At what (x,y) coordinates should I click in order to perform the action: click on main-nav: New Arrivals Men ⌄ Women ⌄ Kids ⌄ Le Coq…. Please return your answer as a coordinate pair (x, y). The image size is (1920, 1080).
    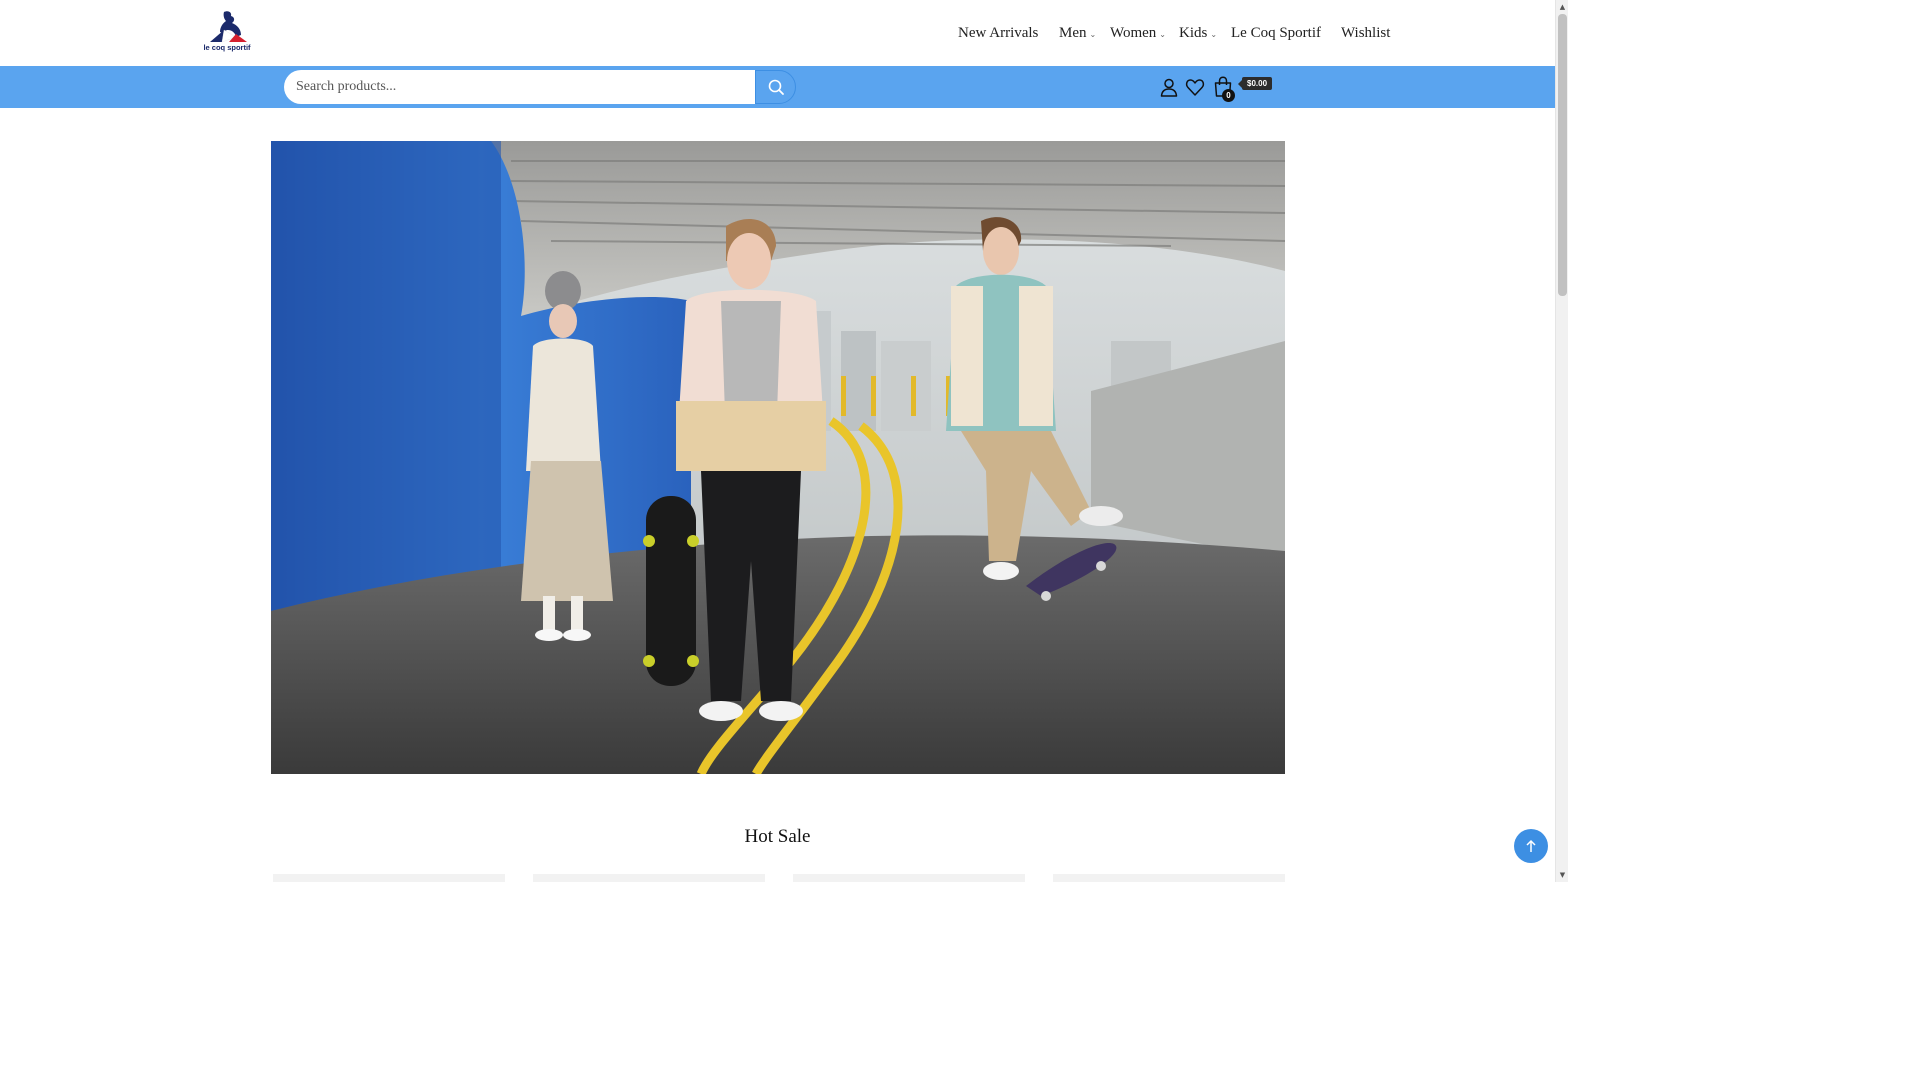
    Looking at the image, I should click on (1173, 33).